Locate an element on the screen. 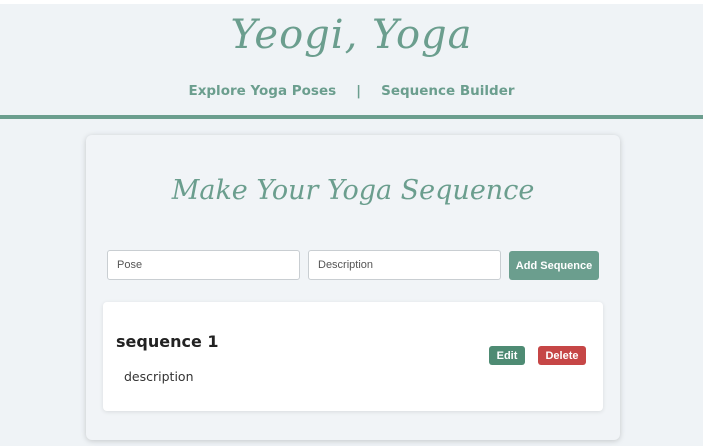 This screenshot has height=446, width=703. sequence-description: description is located at coordinates (159, 376).